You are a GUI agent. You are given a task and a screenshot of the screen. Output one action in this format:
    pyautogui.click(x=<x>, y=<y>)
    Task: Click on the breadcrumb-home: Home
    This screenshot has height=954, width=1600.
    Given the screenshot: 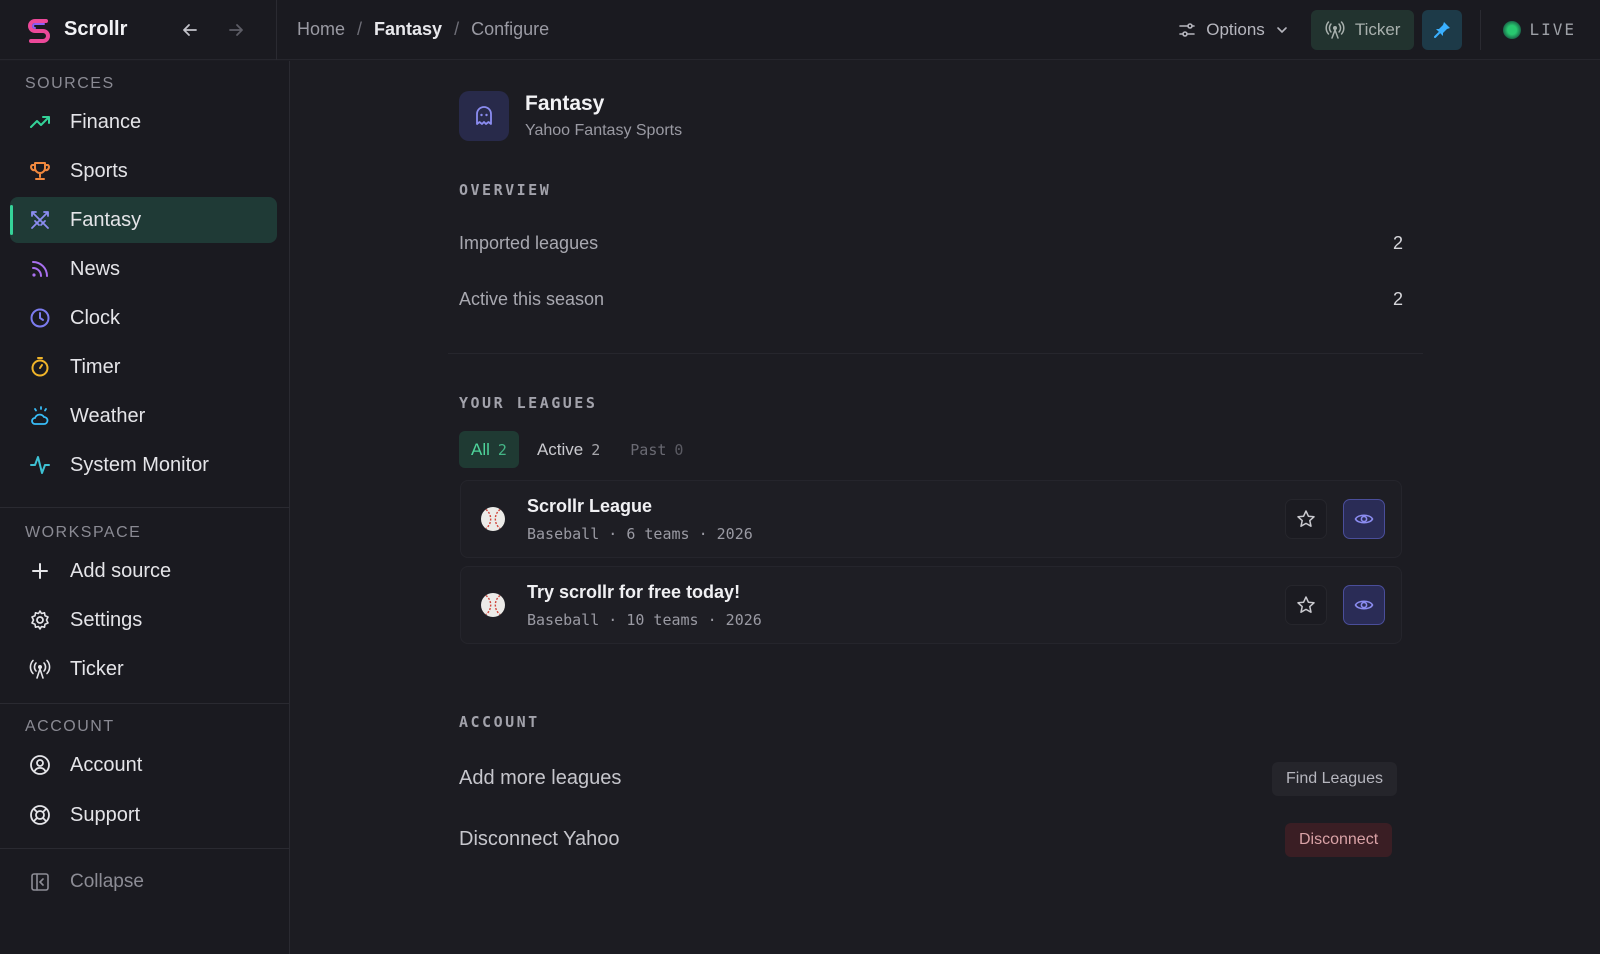 What is the action you would take?
    pyautogui.click(x=321, y=29)
    